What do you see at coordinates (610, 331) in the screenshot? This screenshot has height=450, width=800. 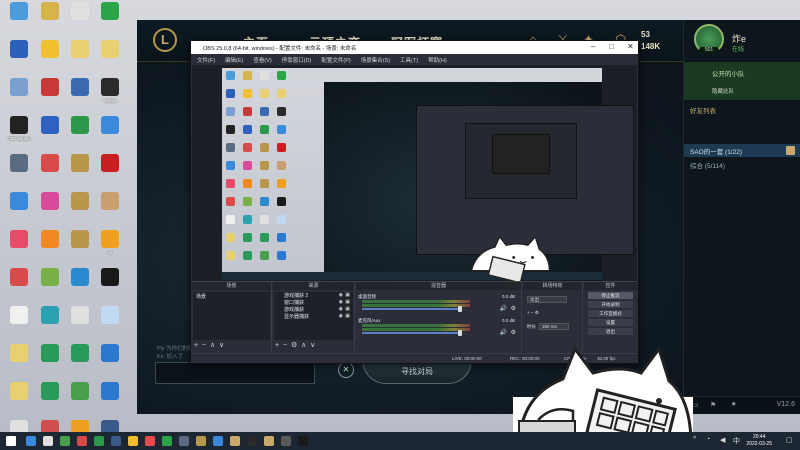 I see `exit-button: 退出` at bounding box center [610, 331].